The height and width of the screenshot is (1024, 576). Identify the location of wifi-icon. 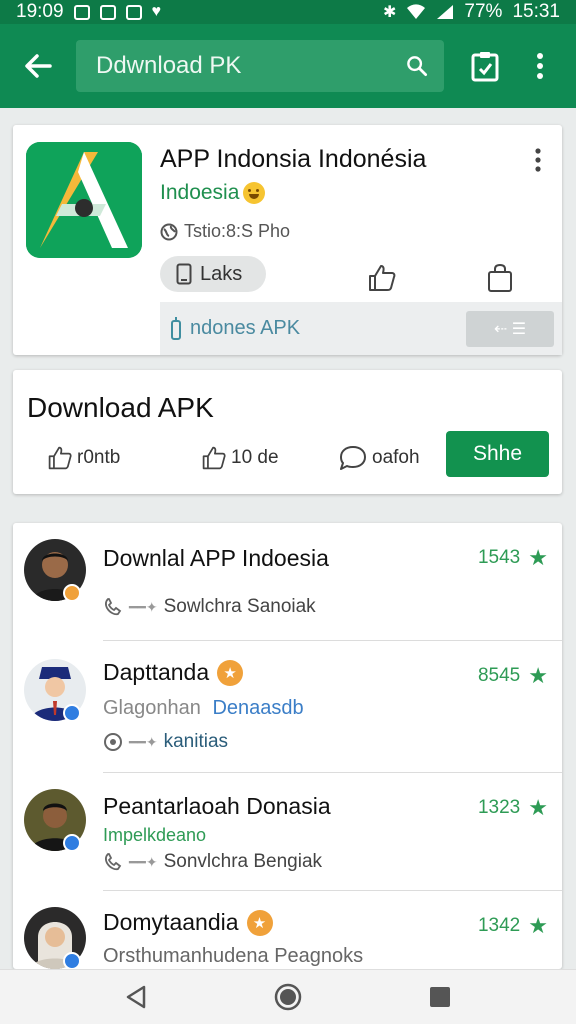
(416, 12).